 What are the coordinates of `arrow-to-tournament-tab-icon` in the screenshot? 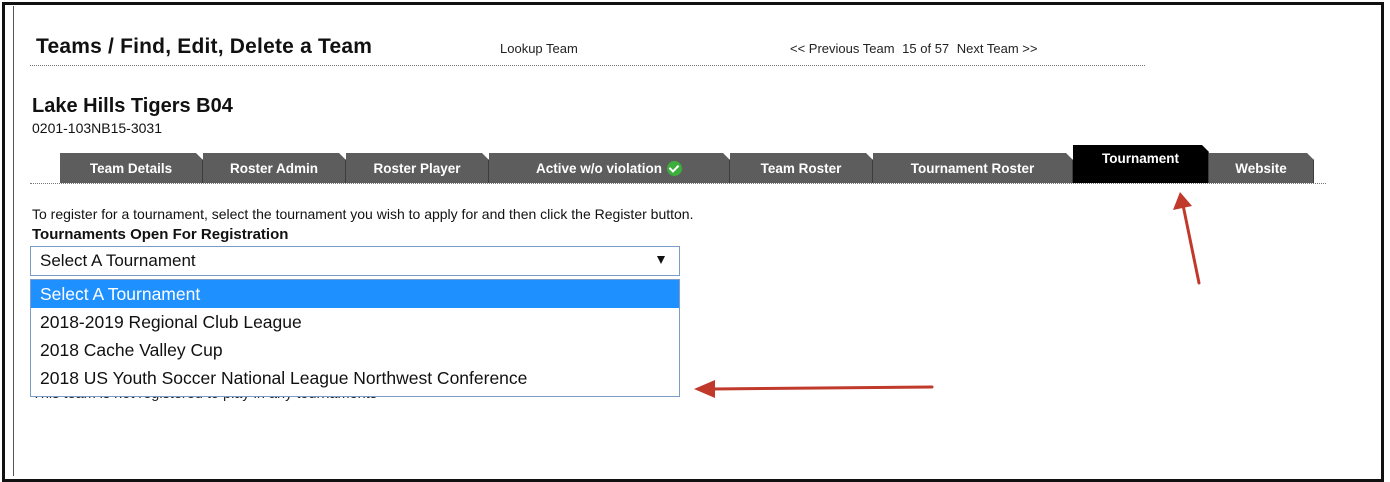 It's located at (1187, 238).